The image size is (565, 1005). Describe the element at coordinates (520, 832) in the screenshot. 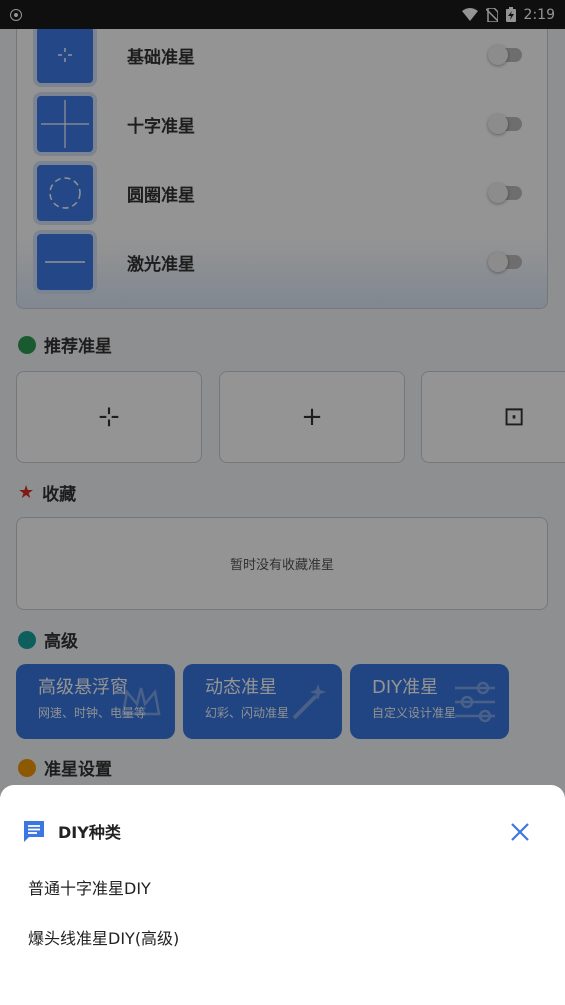

I see `close-icon` at that location.